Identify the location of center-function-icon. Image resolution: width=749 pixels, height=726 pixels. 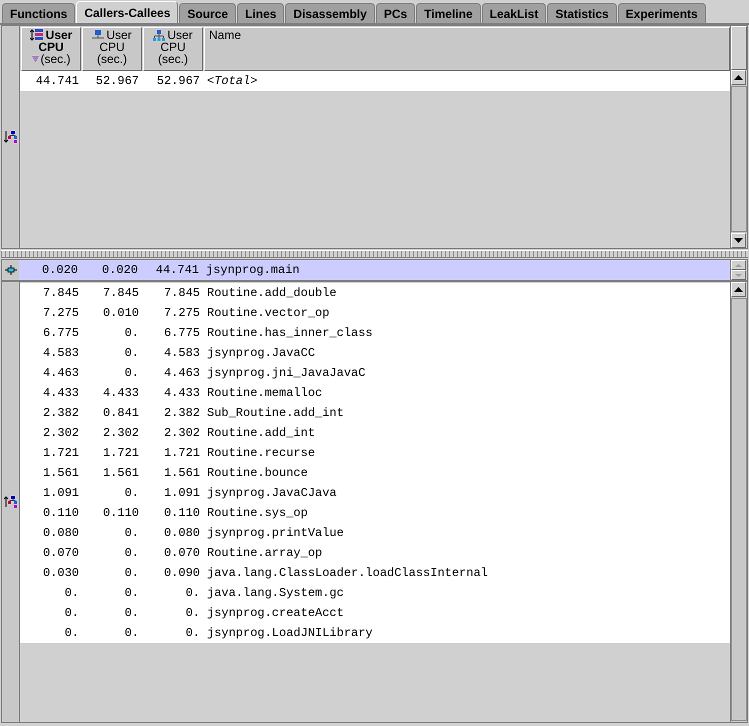
(10, 270).